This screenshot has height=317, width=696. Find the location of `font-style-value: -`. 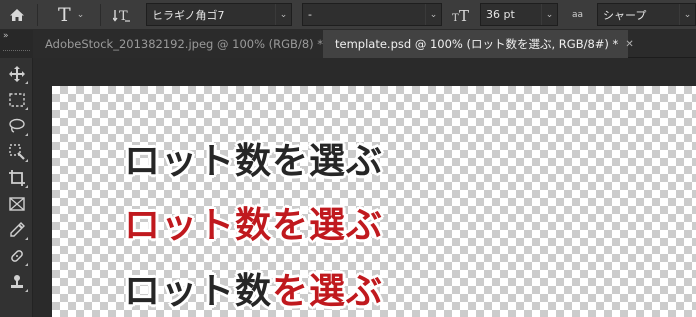

font-style-value: - is located at coordinates (310, 14).